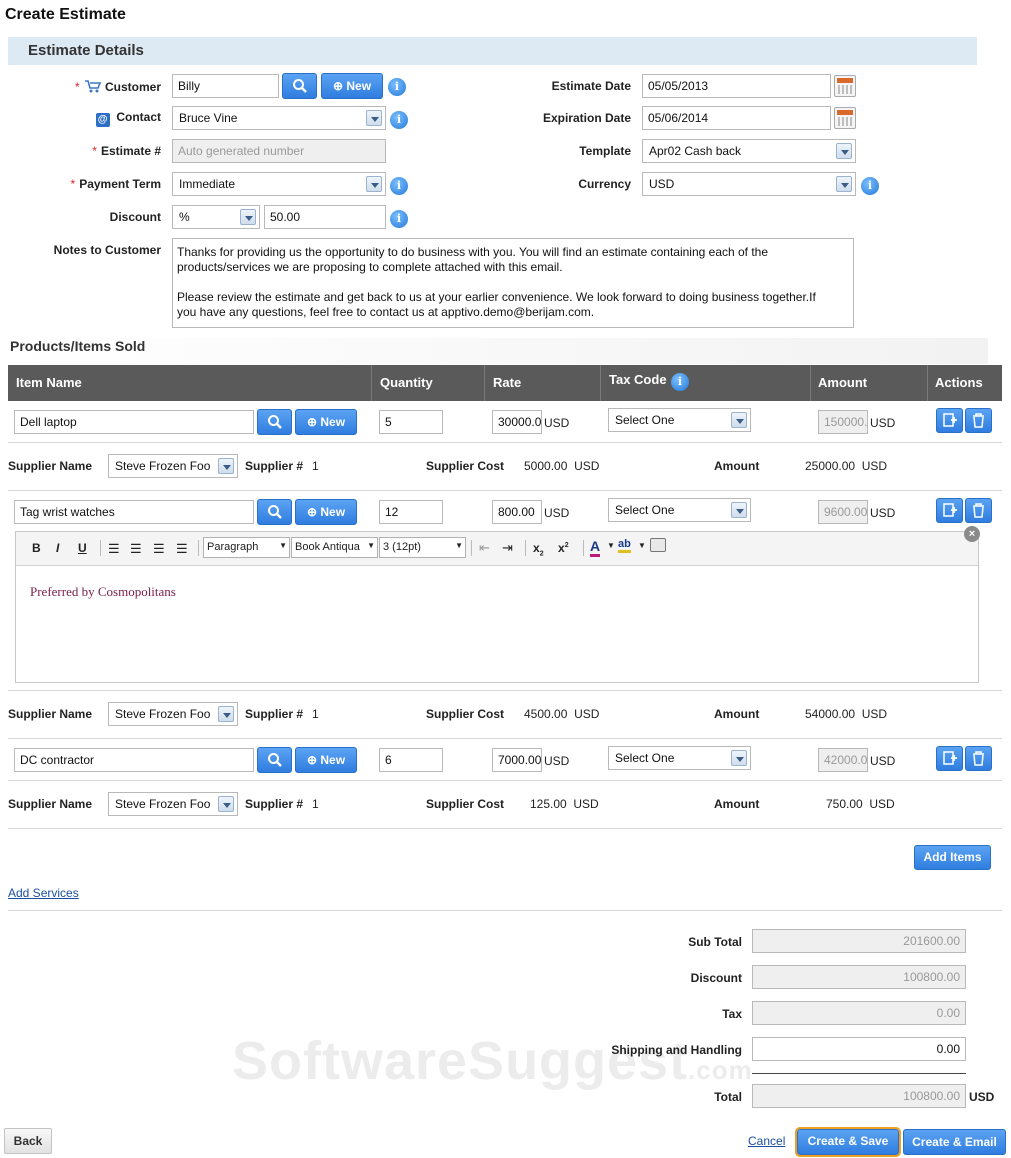 The image size is (1011, 1158). What do you see at coordinates (136, 549) in the screenshot?
I see `align-center-icon: ☰` at bounding box center [136, 549].